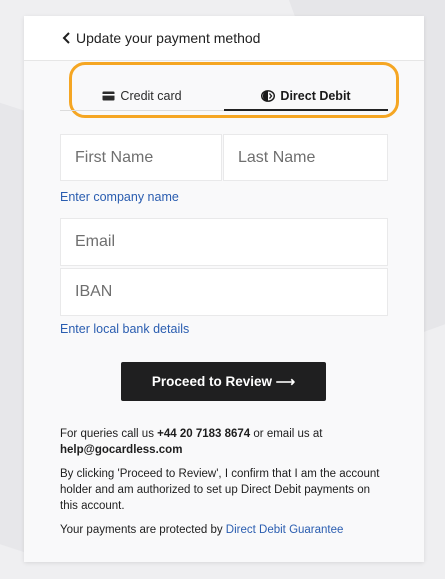  What do you see at coordinates (119, 197) in the screenshot?
I see `enter-company-name-link: Enter company name` at bounding box center [119, 197].